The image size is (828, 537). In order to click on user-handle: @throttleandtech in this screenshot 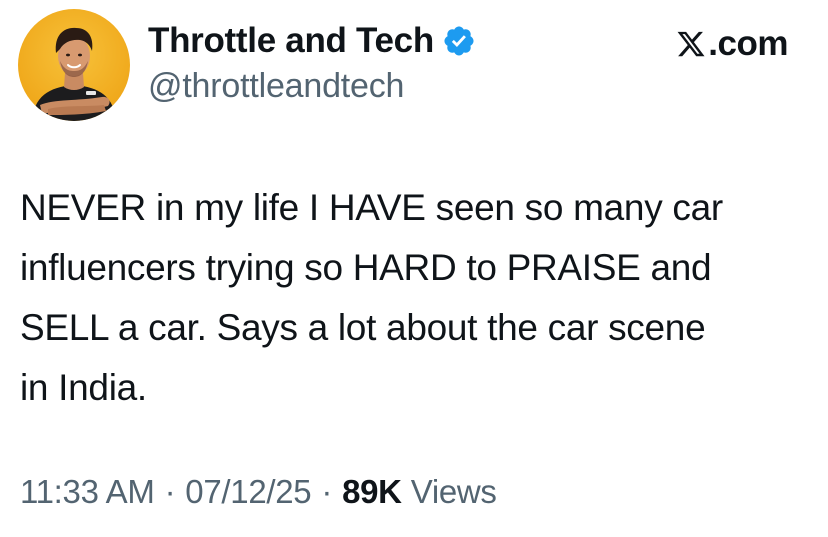, I will do `click(276, 86)`.